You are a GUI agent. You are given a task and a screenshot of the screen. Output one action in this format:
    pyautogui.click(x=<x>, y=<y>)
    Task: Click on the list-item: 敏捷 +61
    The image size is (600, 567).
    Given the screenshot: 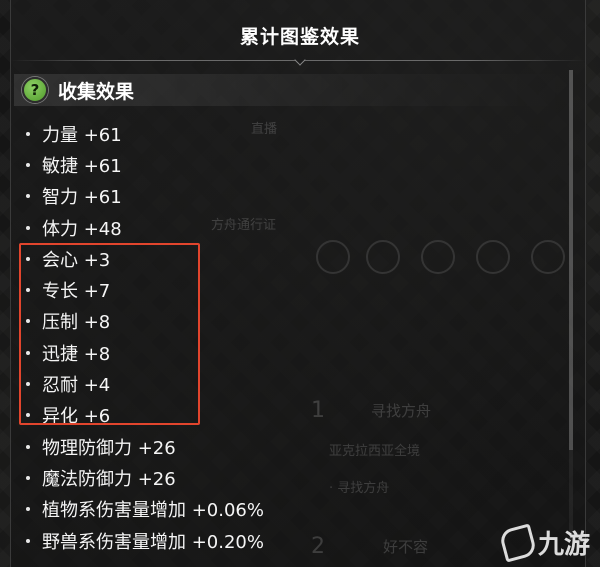 What is the action you would take?
    pyautogui.click(x=294, y=164)
    